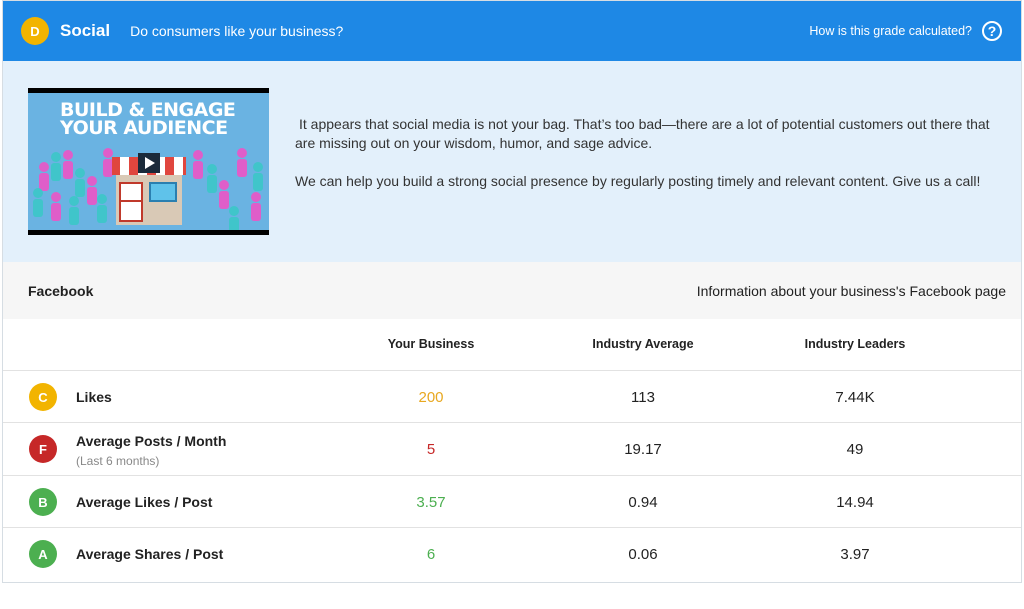 This screenshot has height=609, width=1024. What do you see at coordinates (855, 554) in the screenshot?
I see `value-industry-leaders: 3.97` at bounding box center [855, 554].